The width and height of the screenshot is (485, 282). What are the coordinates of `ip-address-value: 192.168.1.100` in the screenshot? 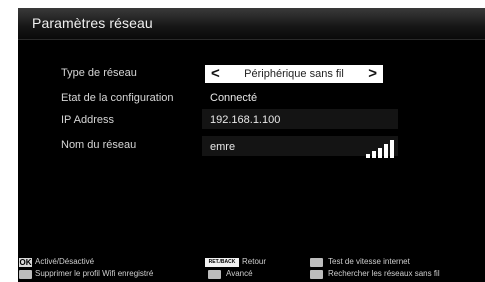 It's located at (245, 120).